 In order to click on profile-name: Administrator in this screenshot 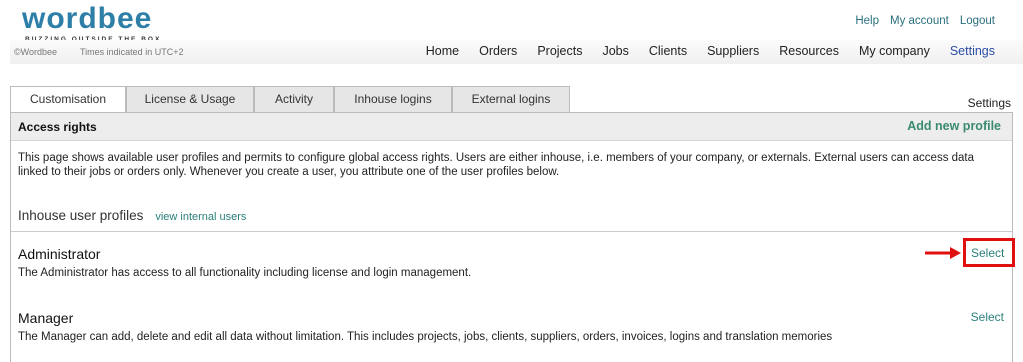, I will do `click(59, 254)`.